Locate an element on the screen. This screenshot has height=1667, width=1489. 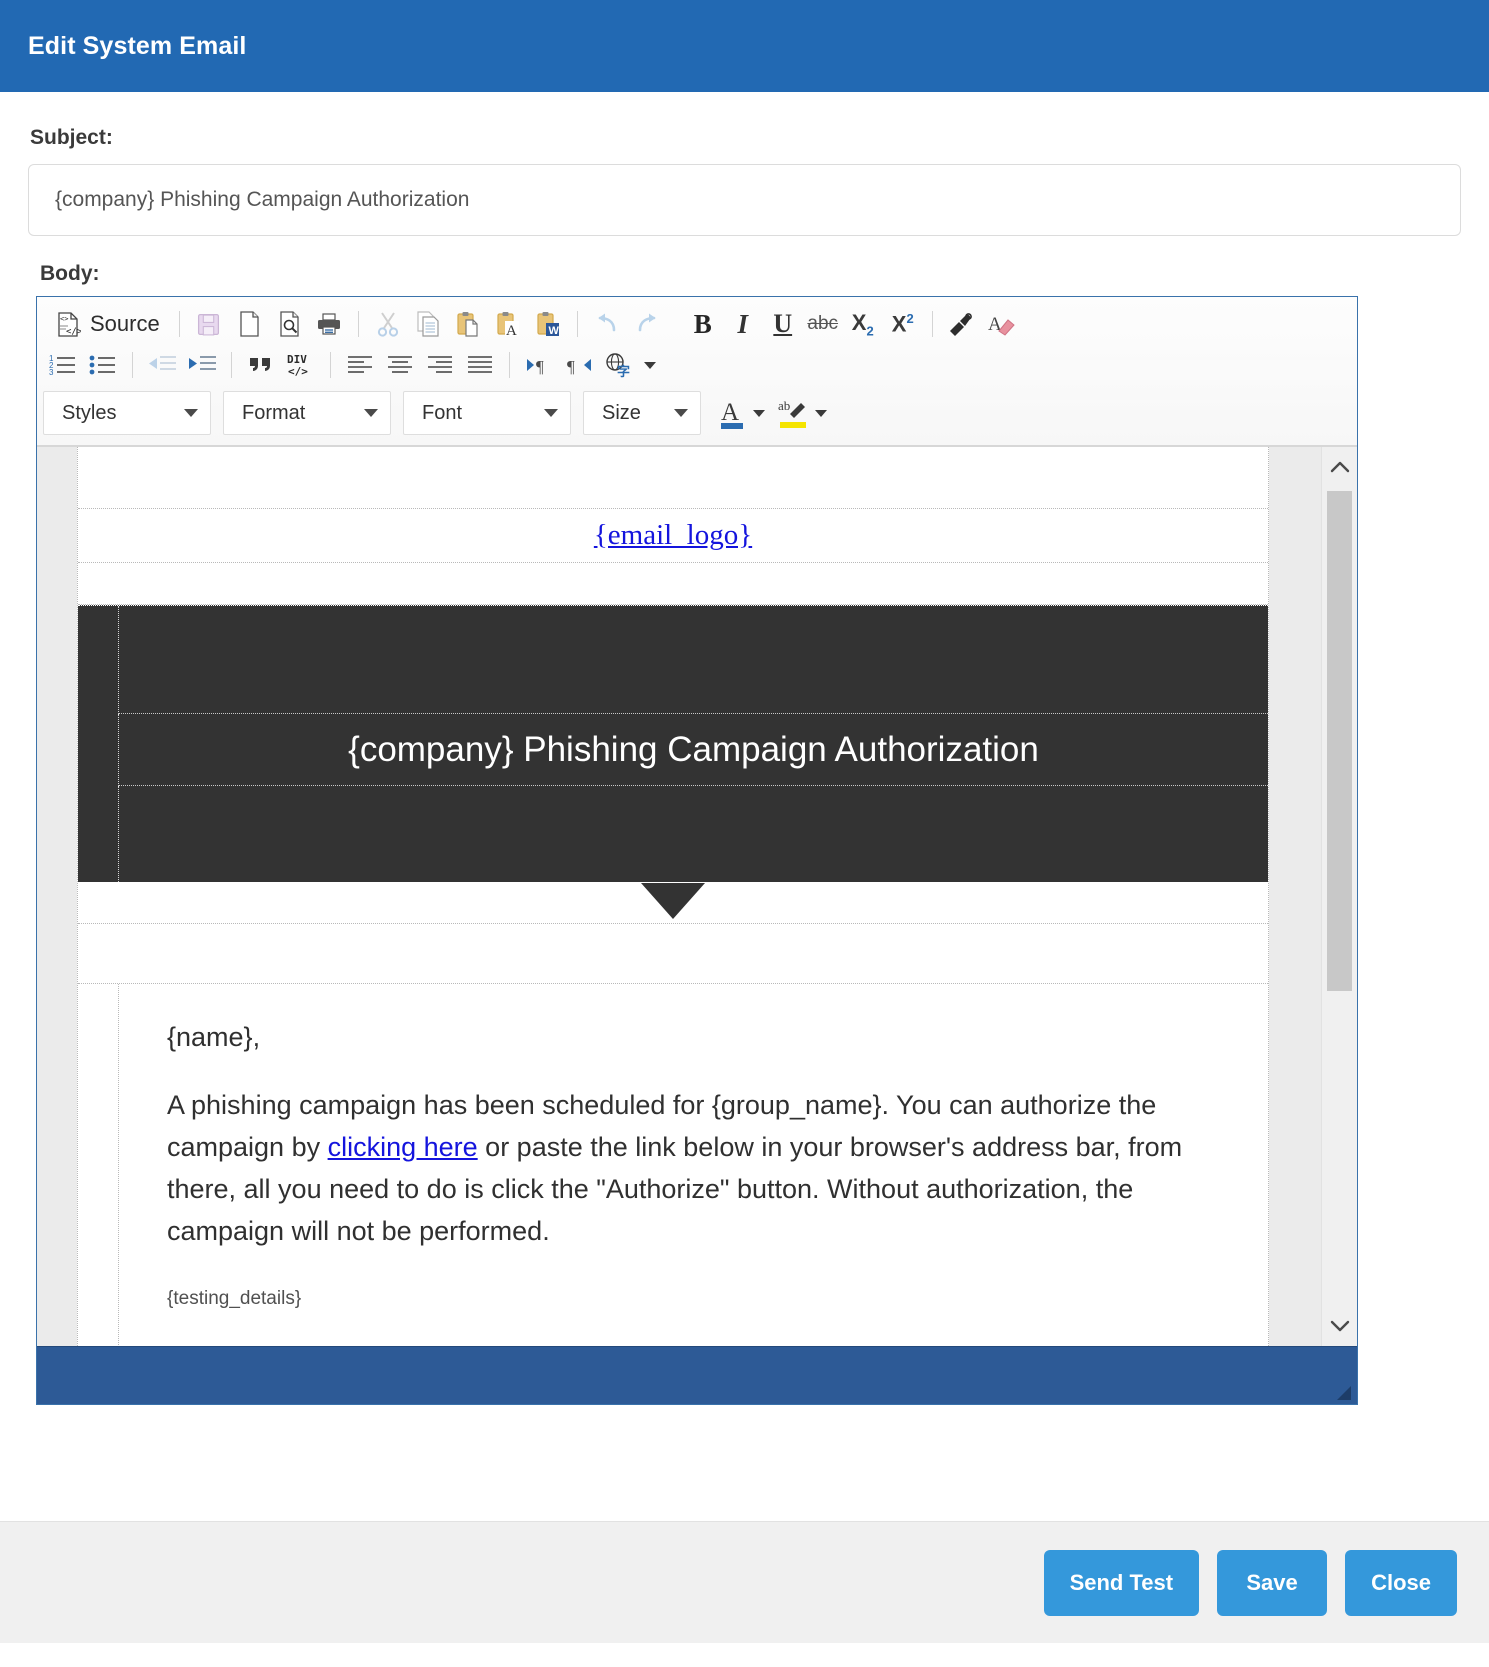
language-icon: 字 is located at coordinates (619, 365).